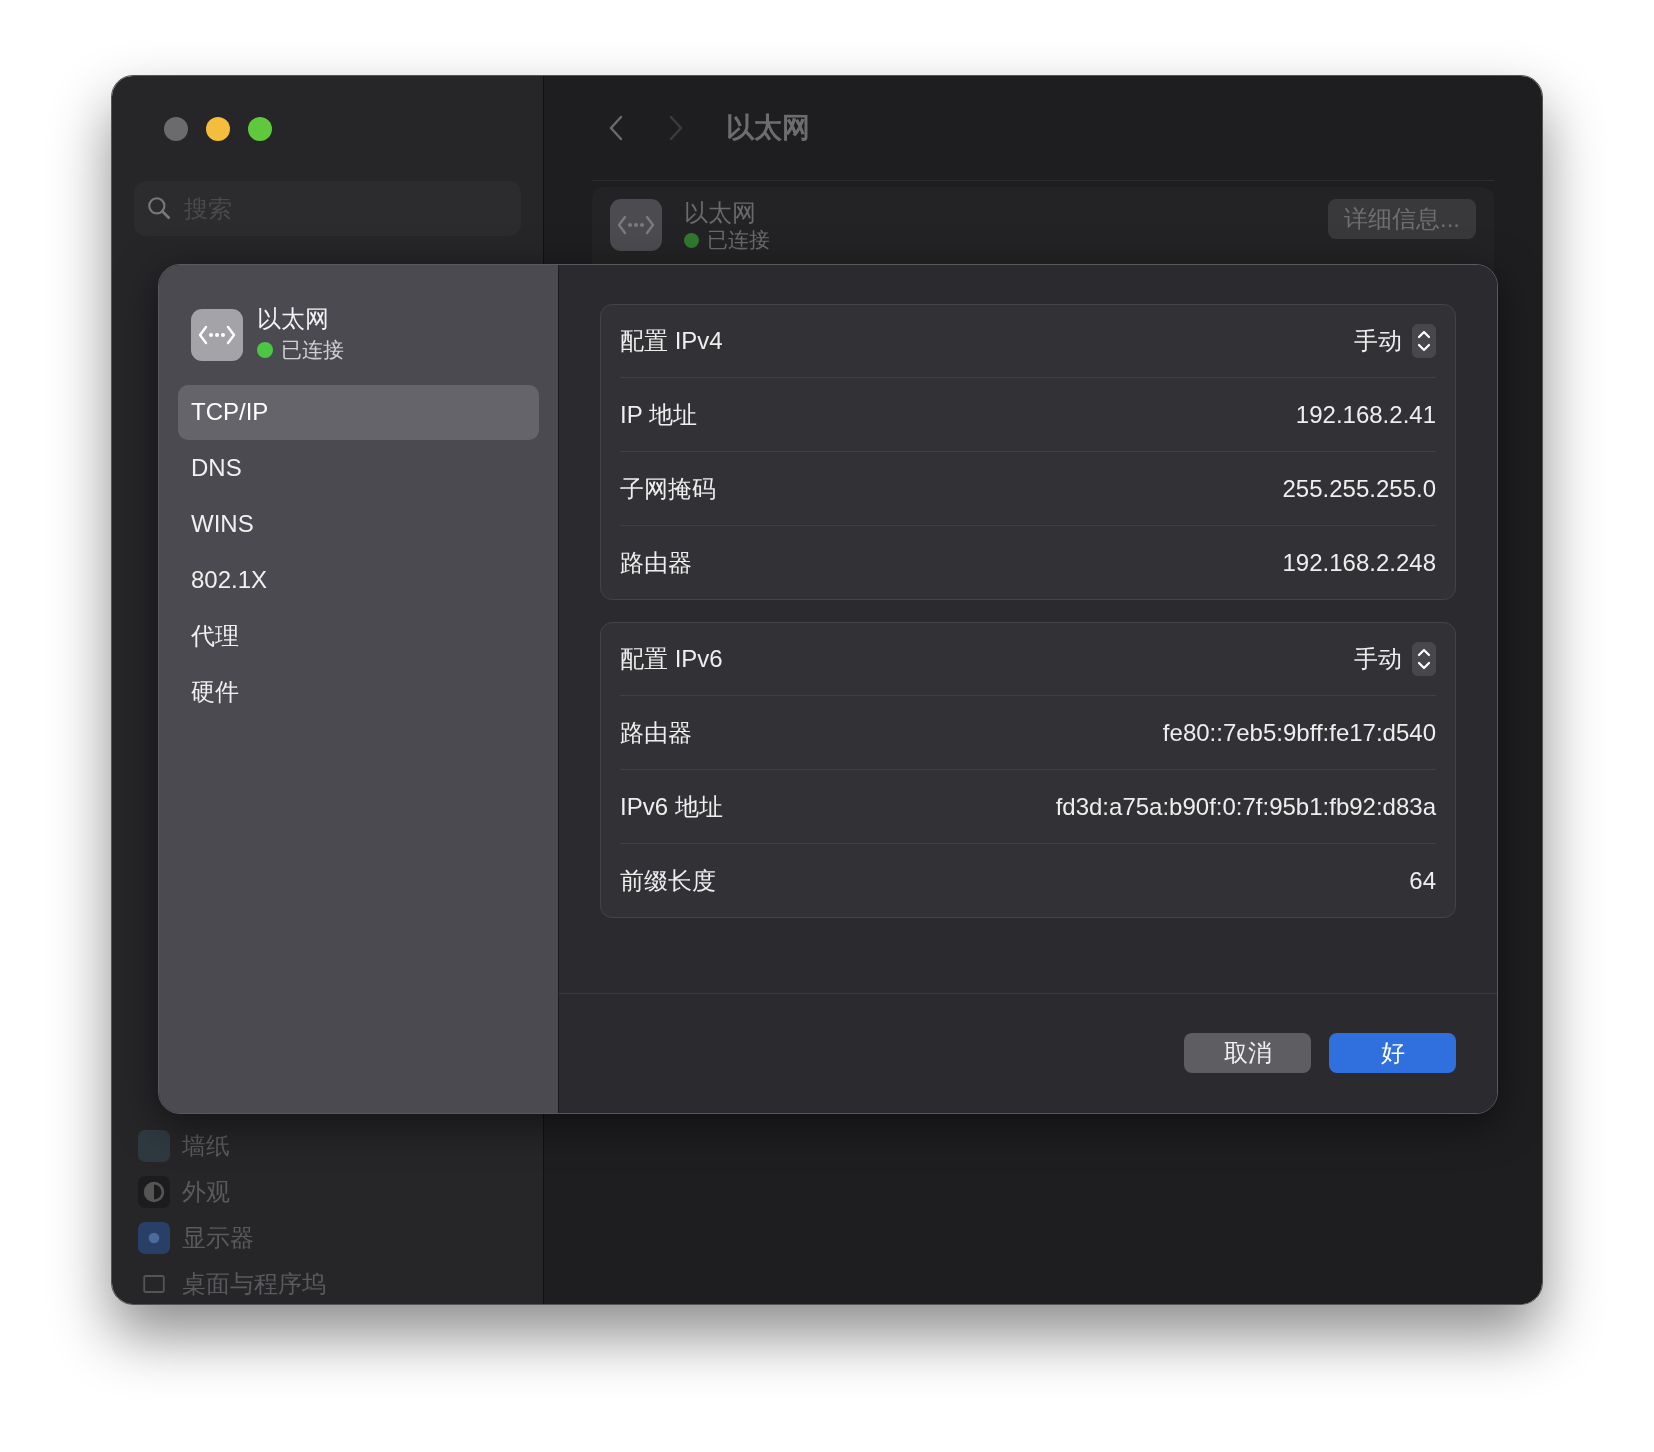  Describe the element at coordinates (1299, 732) in the screenshot. I see `row-value: fe80::7eb5:9bff:fe17:d540` at that location.